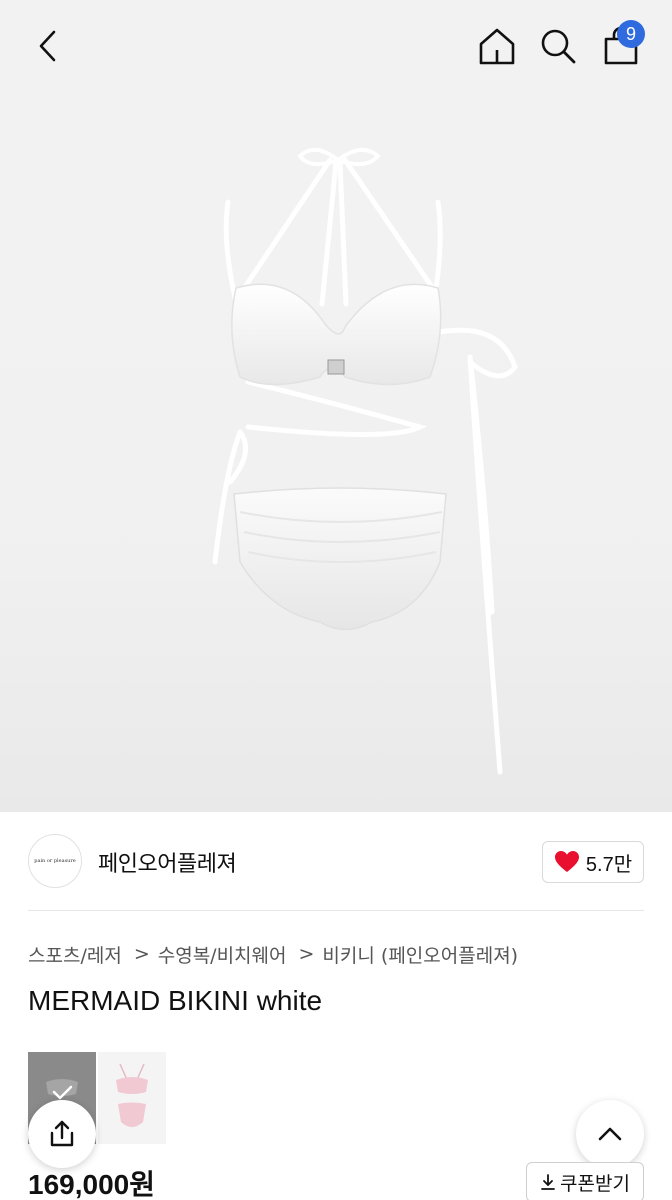 This screenshot has width=672, height=1200. Describe the element at coordinates (167, 862) in the screenshot. I see `brand-name: 페인오어플레져` at that location.